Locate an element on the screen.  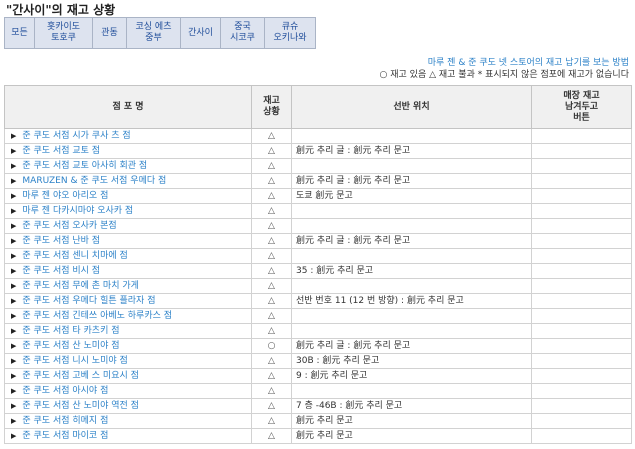
store-link: 준 쿠도 서점 타 카츠키 점 is located at coordinates (70, 331).